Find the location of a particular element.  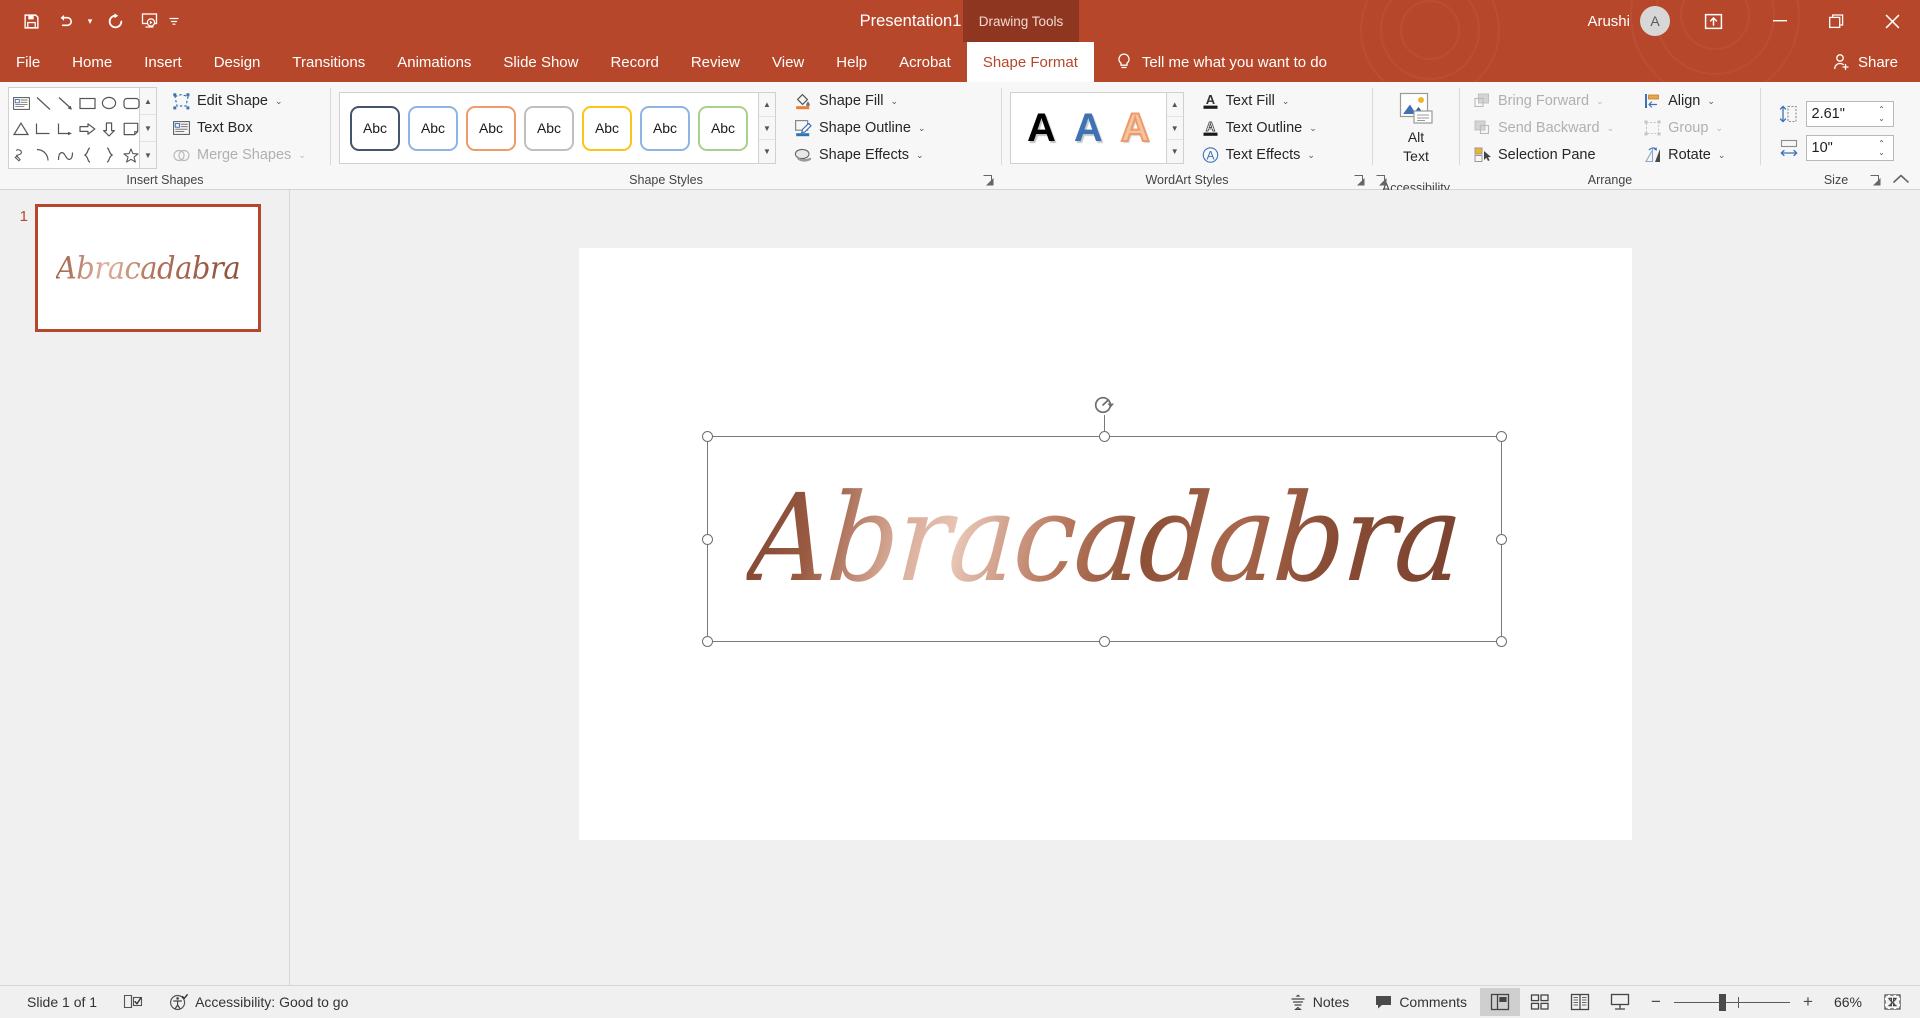

save-icon is located at coordinates (31, 21).